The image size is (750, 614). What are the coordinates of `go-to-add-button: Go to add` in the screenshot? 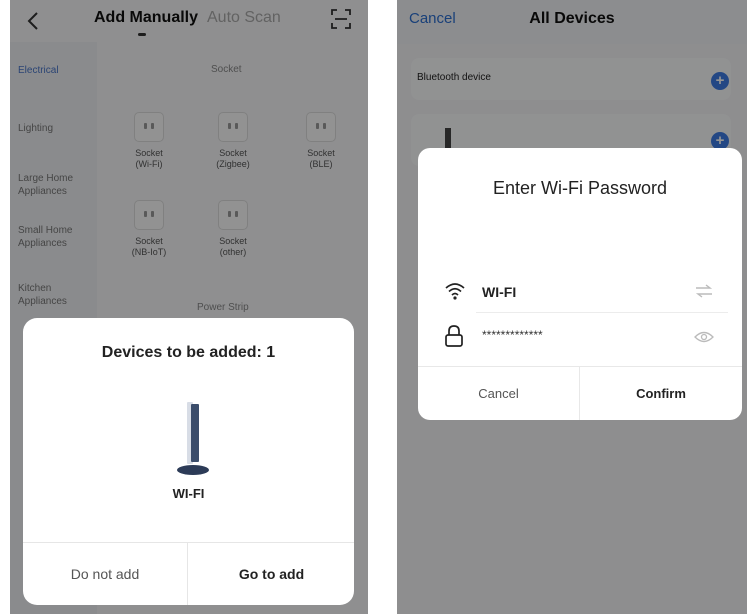 It's located at (271, 574).